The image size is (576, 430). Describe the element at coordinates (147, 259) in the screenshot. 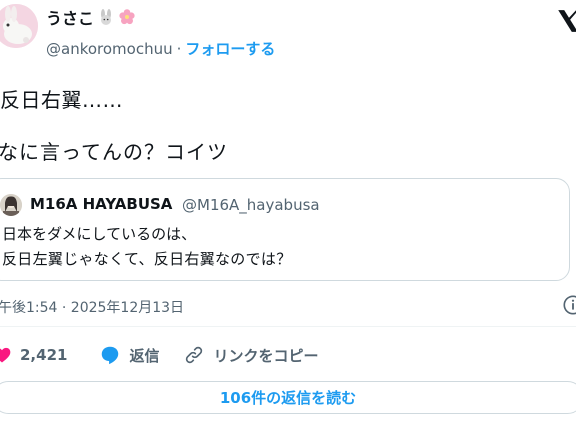

I see `quoted-text-line-2: 反日左翼じゃなくて、反日右翼なのでは？` at that location.